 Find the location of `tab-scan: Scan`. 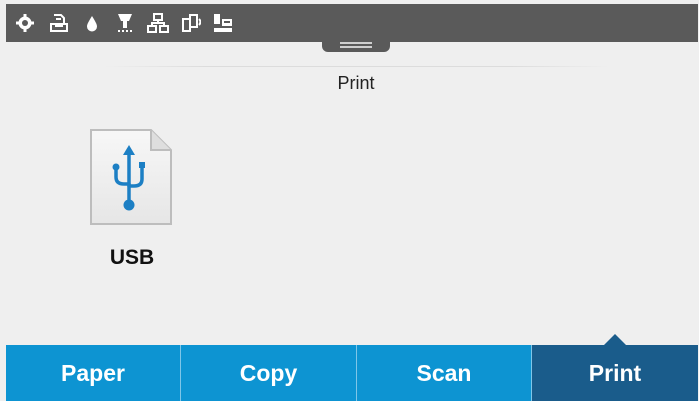

tab-scan: Scan is located at coordinates (444, 373).